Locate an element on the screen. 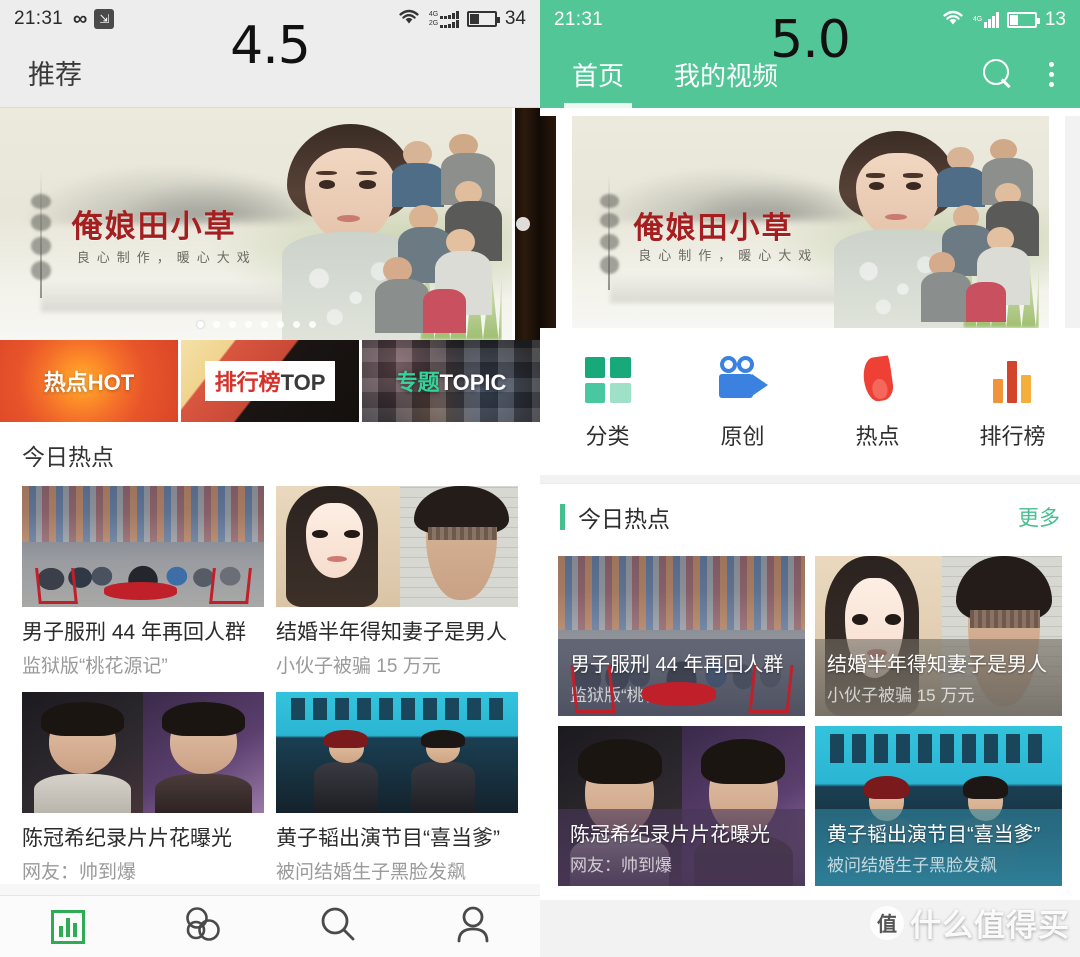 Image resolution: width=1080 pixels, height=957 pixels. search-tab is located at coordinates (338, 927).